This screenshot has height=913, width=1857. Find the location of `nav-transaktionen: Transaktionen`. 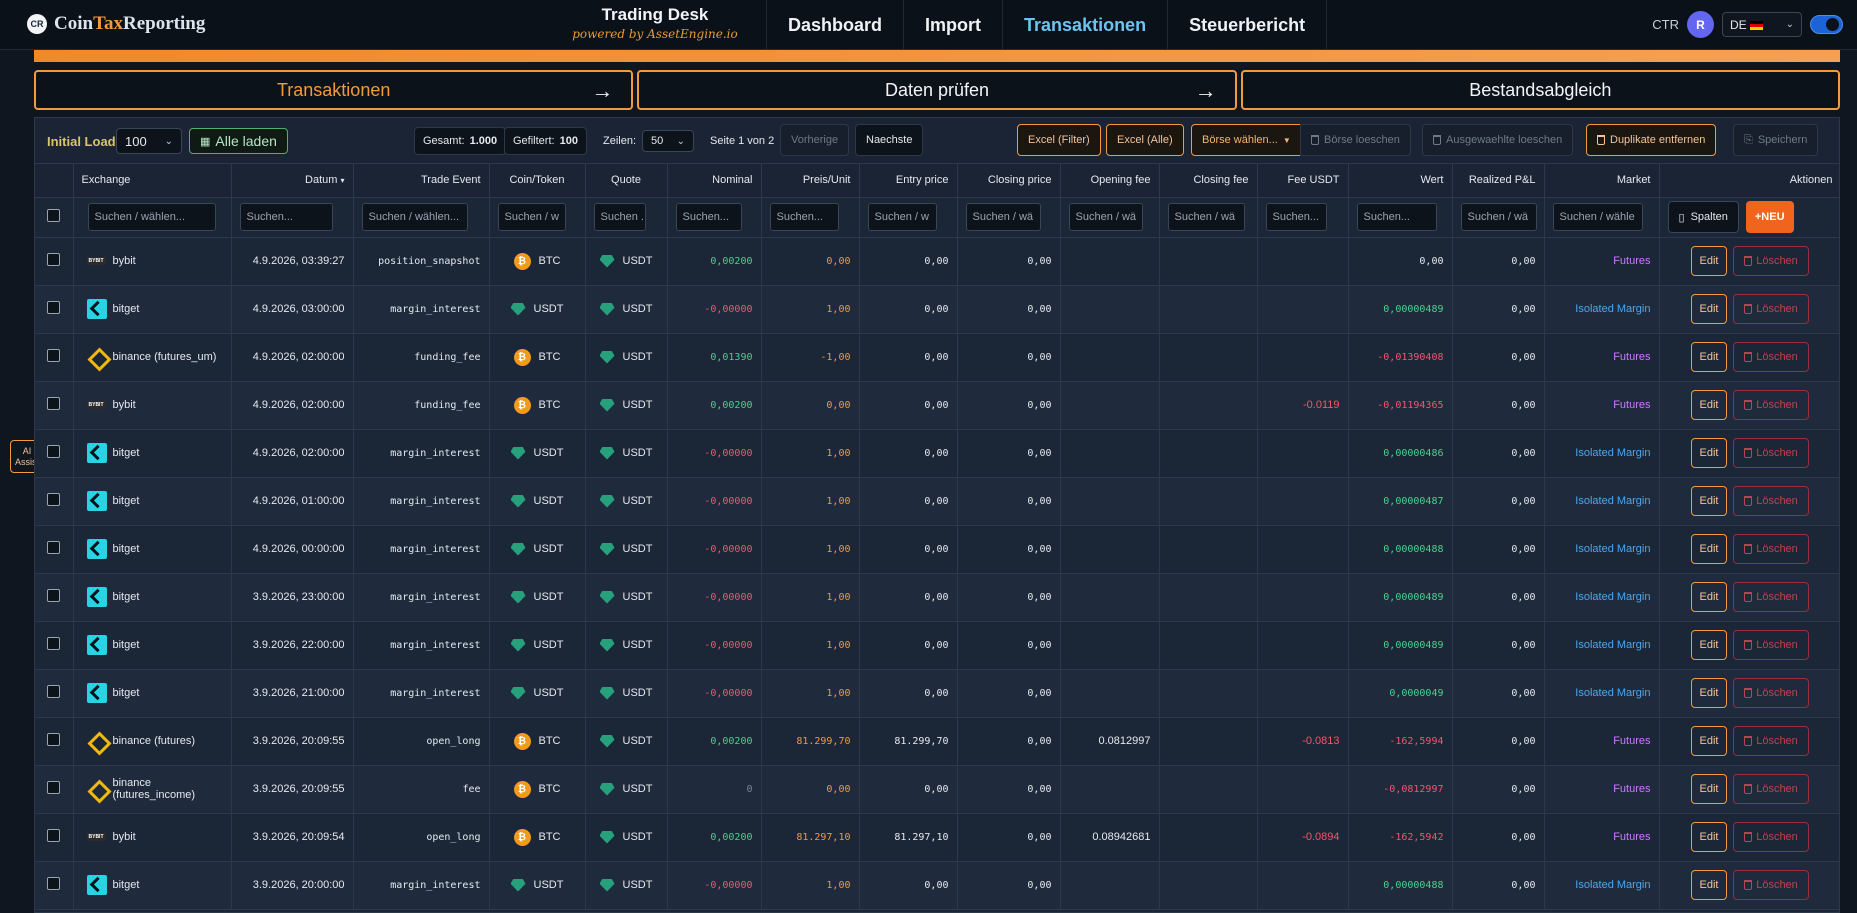

nav-transaktionen: Transaktionen is located at coordinates (1084, 25).